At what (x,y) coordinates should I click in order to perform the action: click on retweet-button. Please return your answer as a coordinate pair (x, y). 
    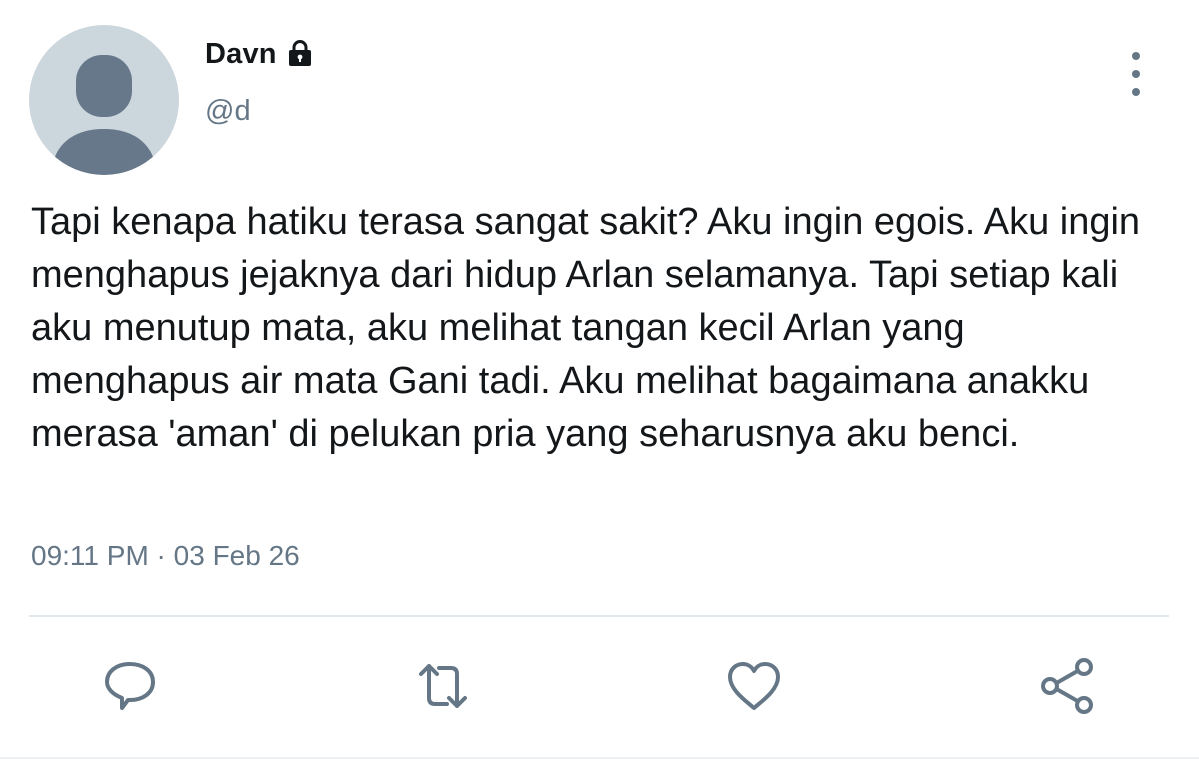
    Looking at the image, I should click on (443, 686).